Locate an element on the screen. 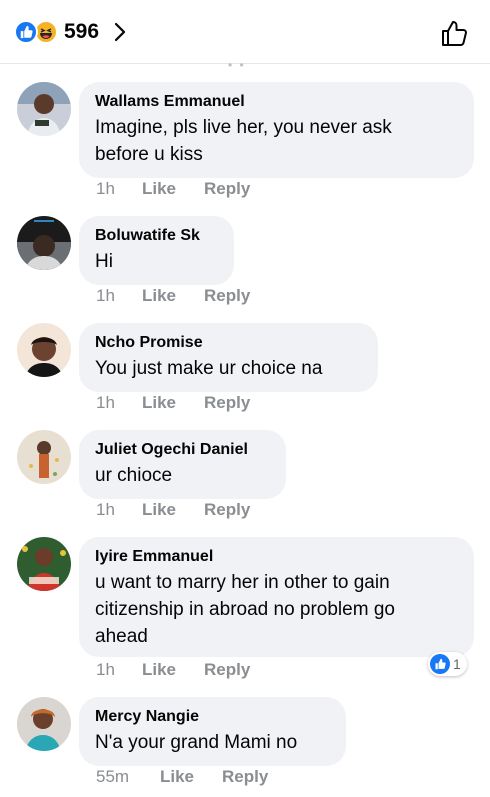 The height and width of the screenshot is (797, 490). comment-reaction-badge: 1 is located at coordinates (447, 664).